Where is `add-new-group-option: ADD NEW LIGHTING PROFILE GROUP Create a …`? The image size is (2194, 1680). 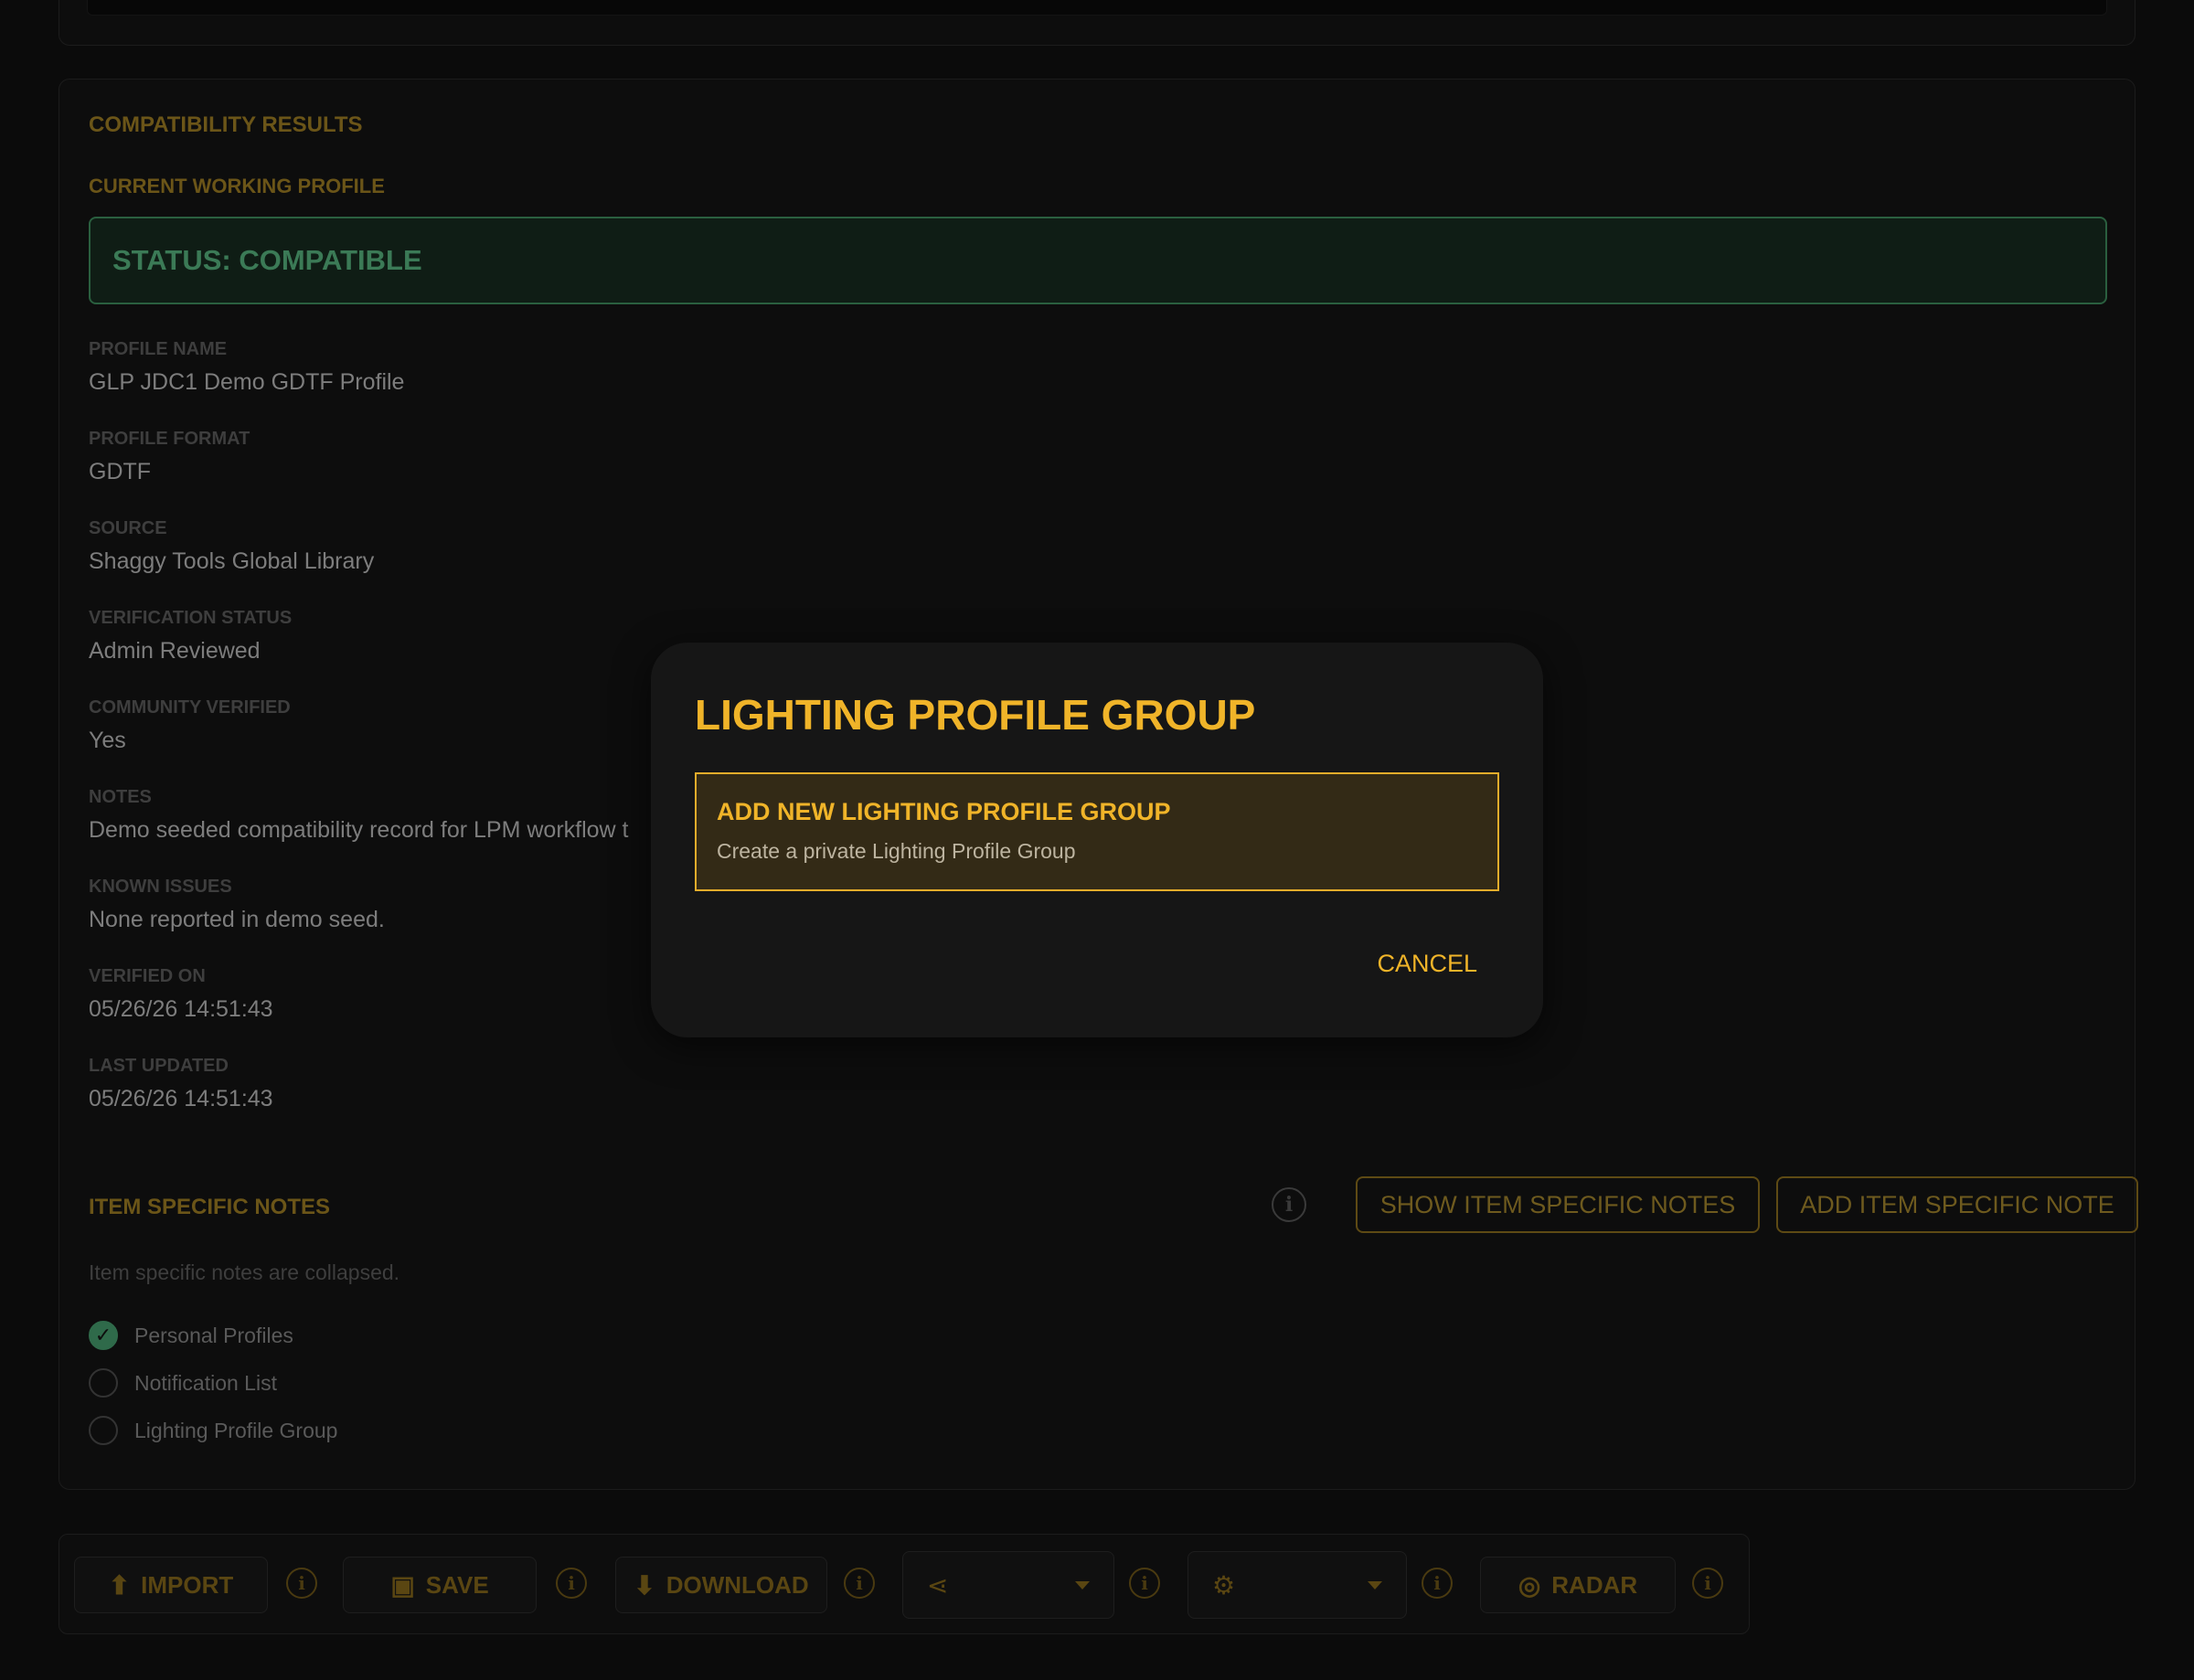
add-new-group-option: ADD NEW LIGHTING PROFILE GROUP Create a … is located at coordinates (1097, 831).